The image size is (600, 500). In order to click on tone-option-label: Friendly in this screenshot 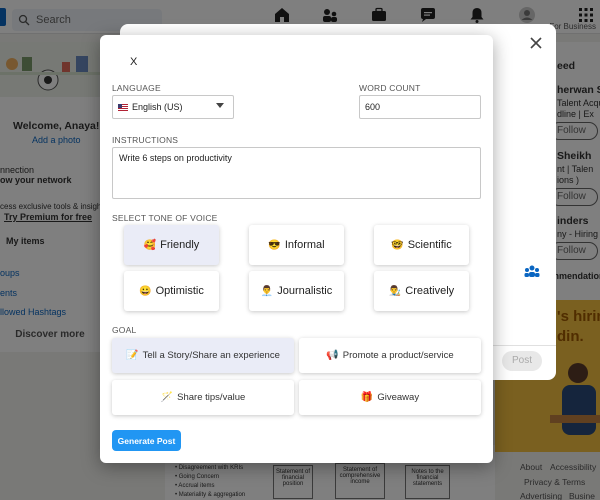, I will do `click(180, 245)`.